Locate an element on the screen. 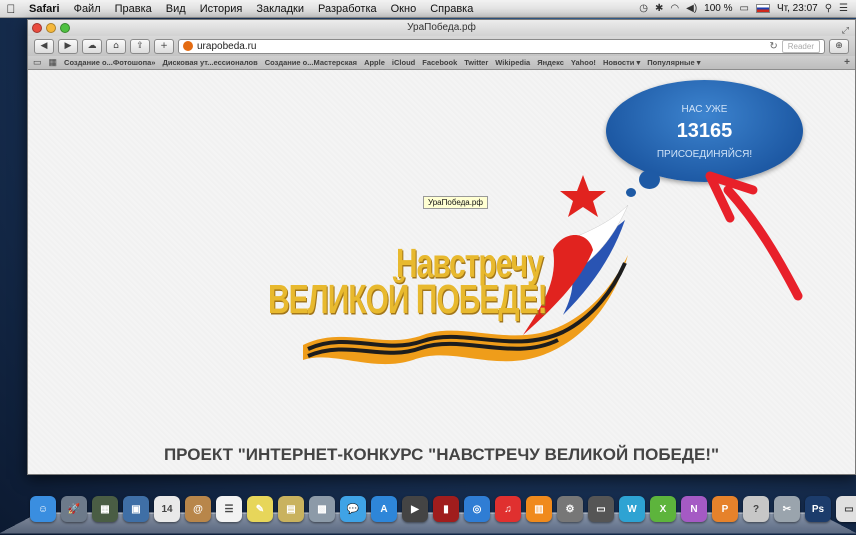  bookmark-item: Yahoo! is located at coordinates (583, 62).